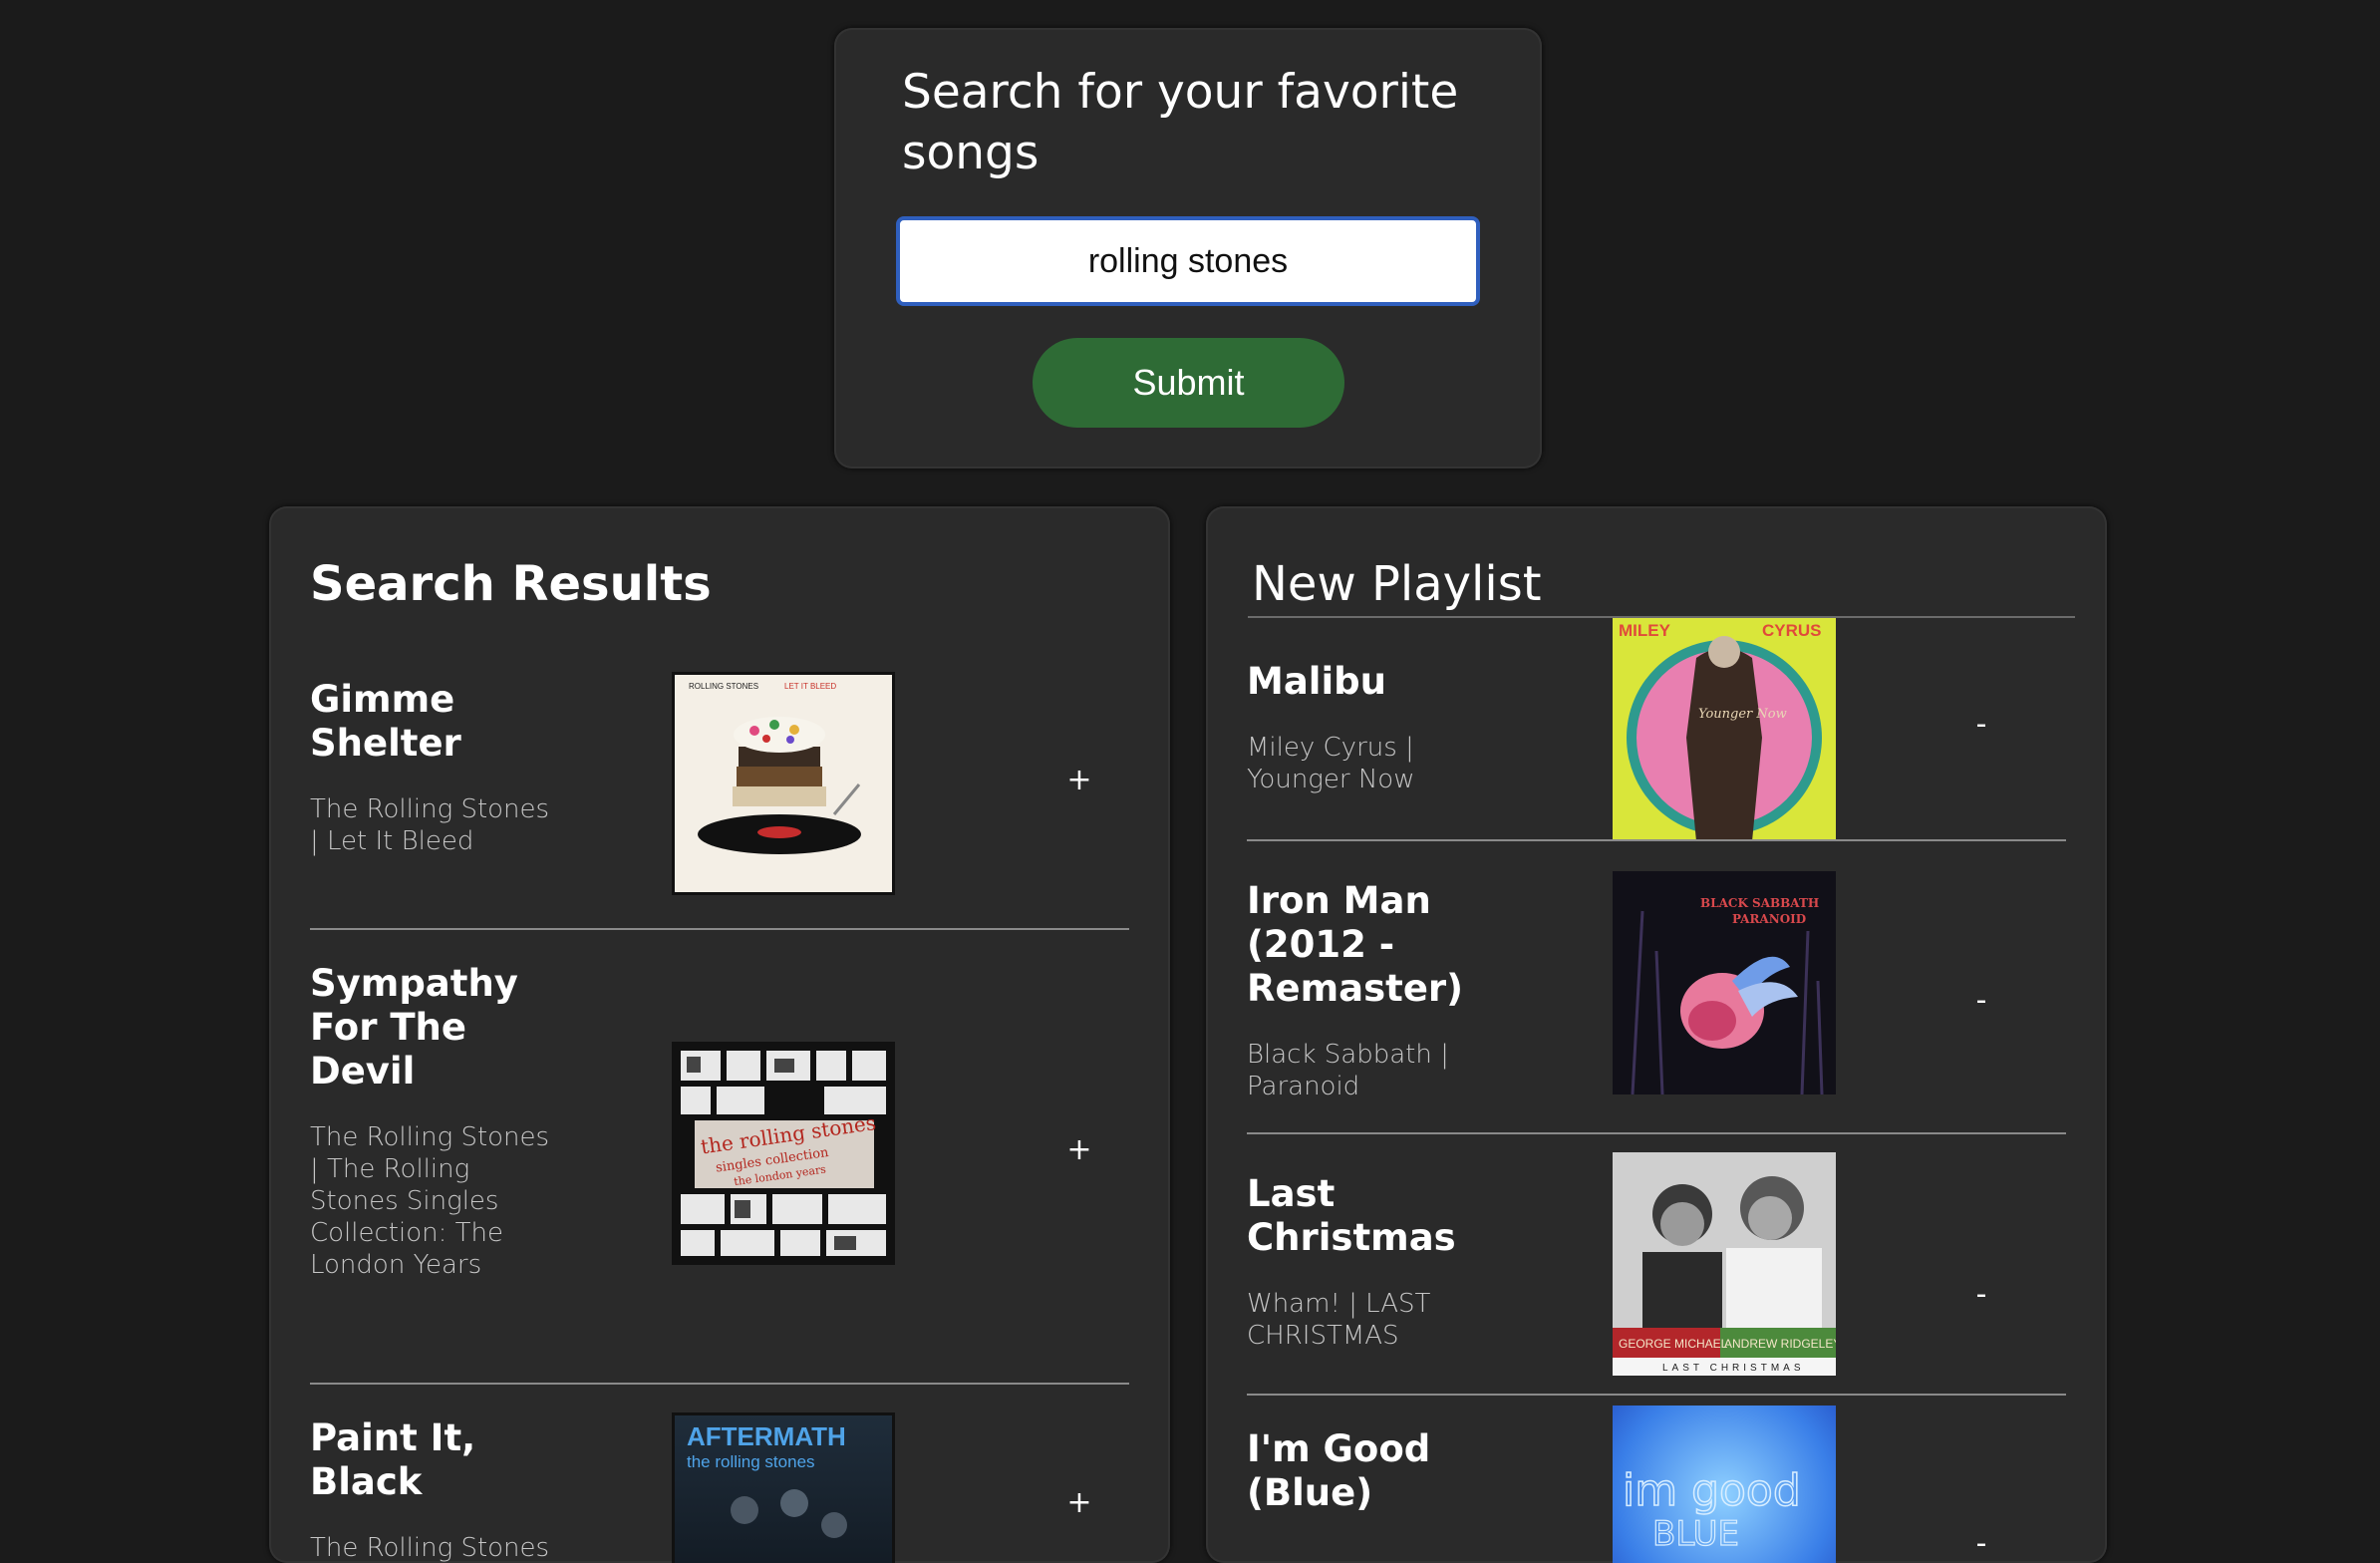 Image resolution: width=2380 pixels, height=1563 pixels. I want to click on cover-band-text: ROLLING STONES, so click(723, 686).